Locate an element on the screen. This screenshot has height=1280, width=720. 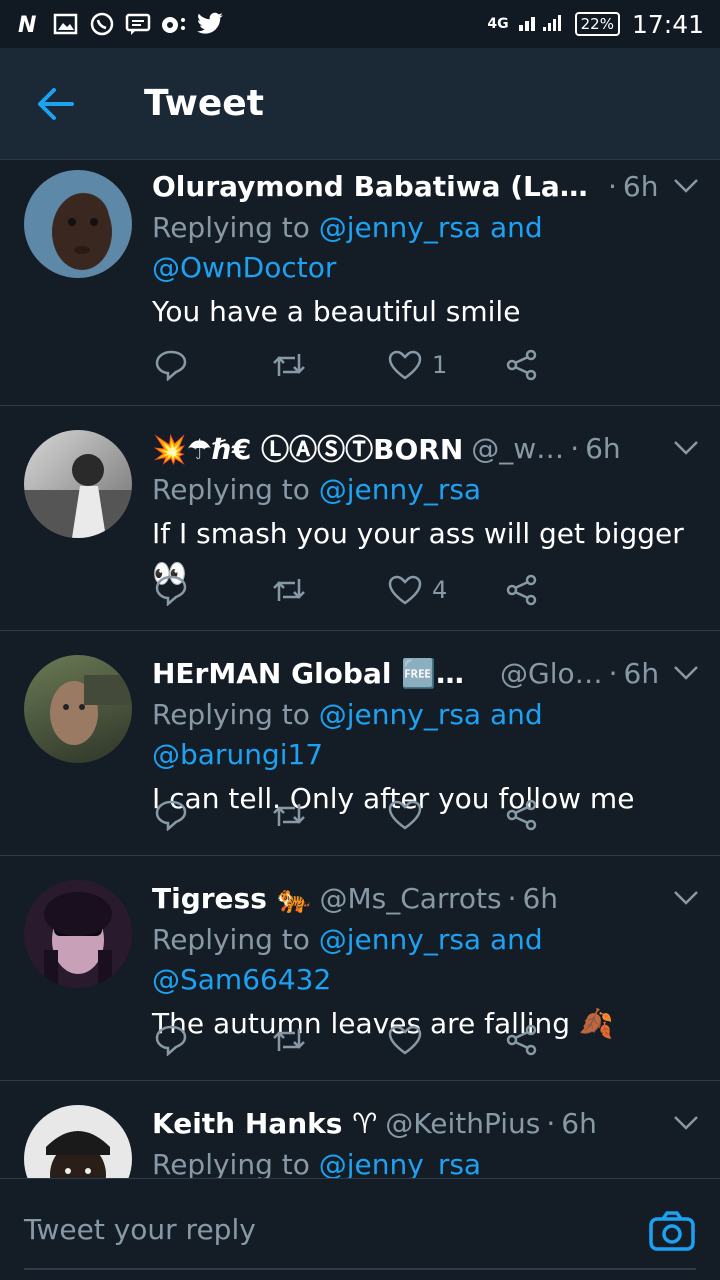
display-name: 💥☂ℏ€ ⓁⒶⓈⓉBORN is located at coordinates (307, 448).